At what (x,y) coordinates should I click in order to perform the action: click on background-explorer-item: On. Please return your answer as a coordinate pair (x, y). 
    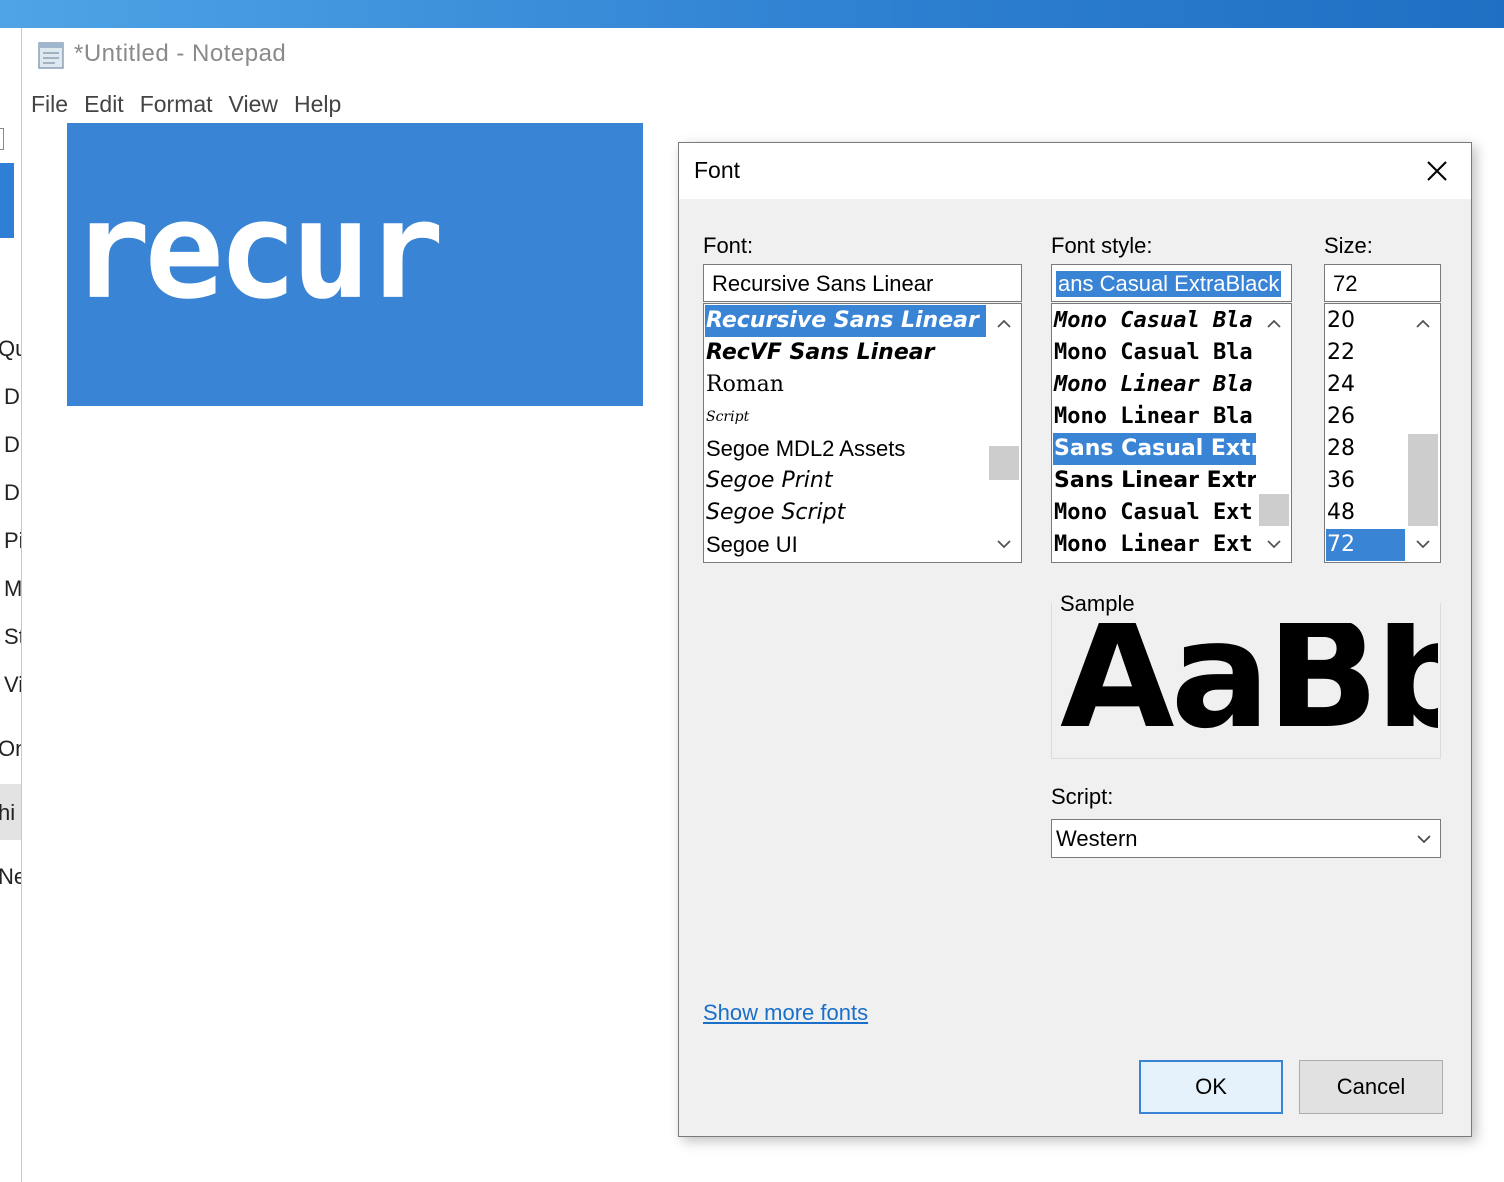
    Looking at the image, I should click on (10, 749).